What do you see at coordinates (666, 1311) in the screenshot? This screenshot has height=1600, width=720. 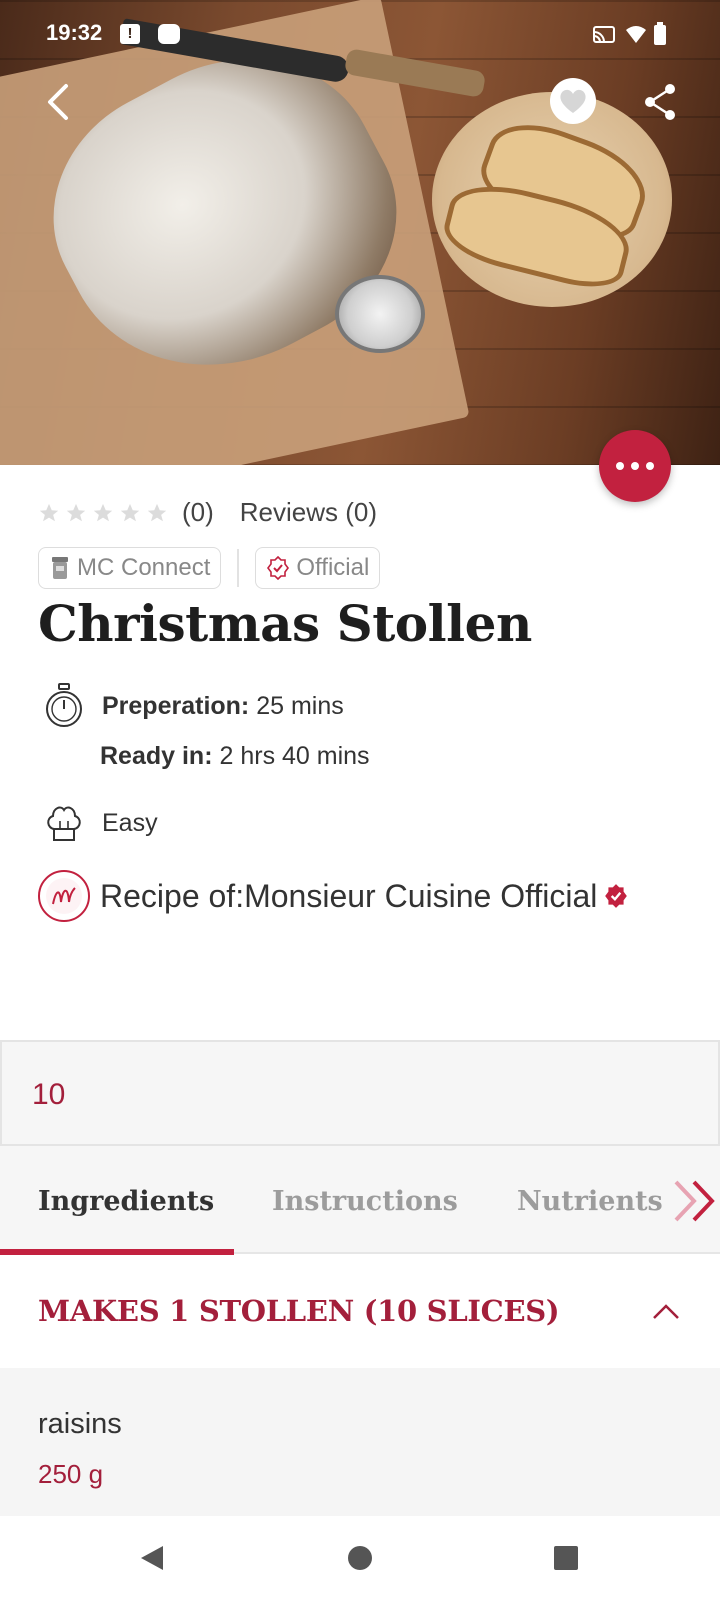 I see `chevron-up-icon` at bounding box center [666, 1311].